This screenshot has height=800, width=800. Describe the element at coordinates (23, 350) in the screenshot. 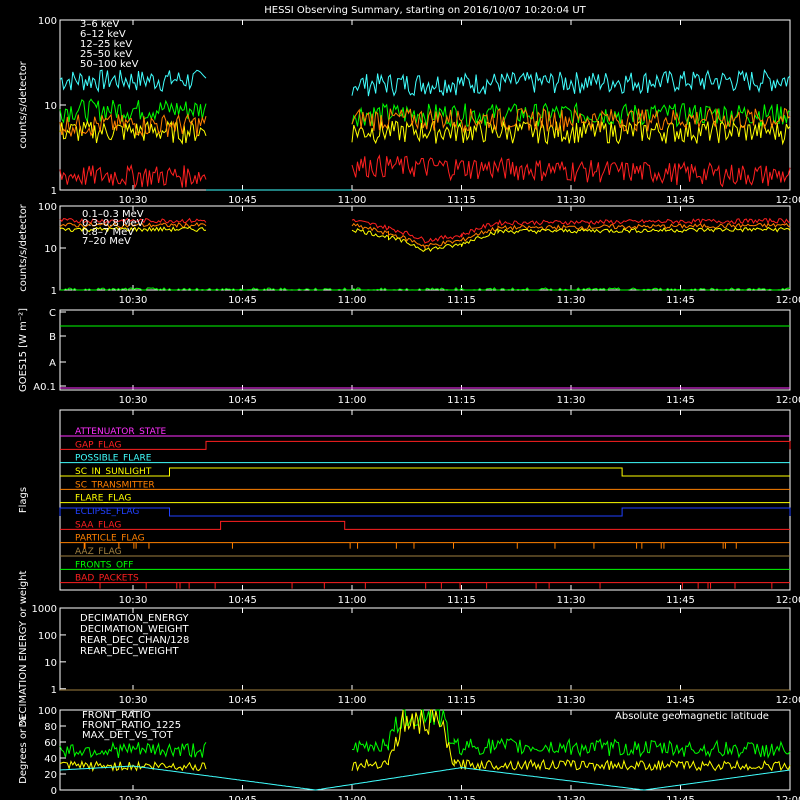

I see `y-axis-label: GOES15 [W m⁻²]` at that location.